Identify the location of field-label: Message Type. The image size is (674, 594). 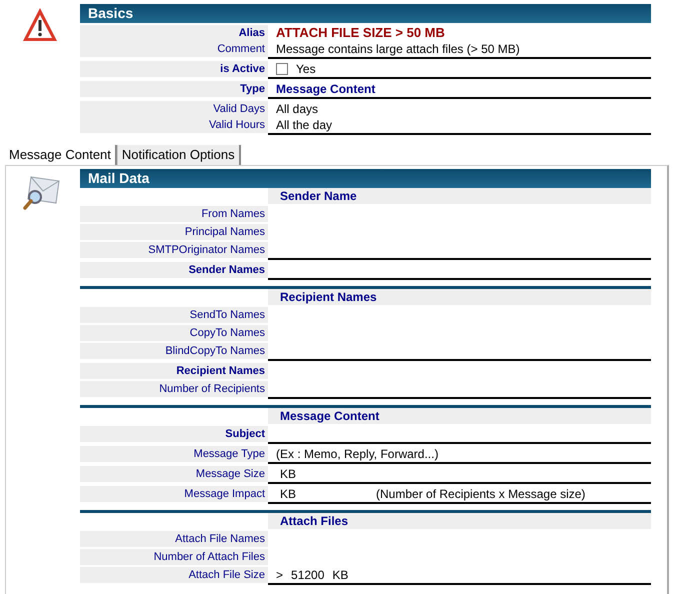
(174, 454).